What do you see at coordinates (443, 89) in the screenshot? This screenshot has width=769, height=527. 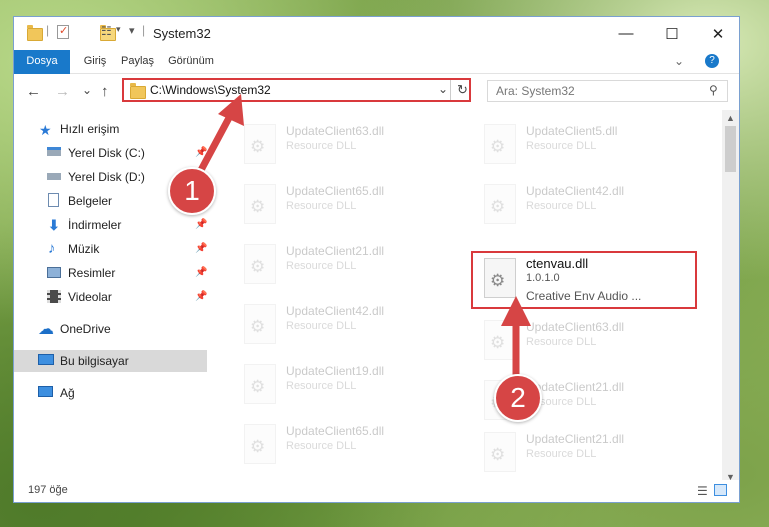 I see `address-dropdown-button: ⌄` at bounding box center [443, 89].